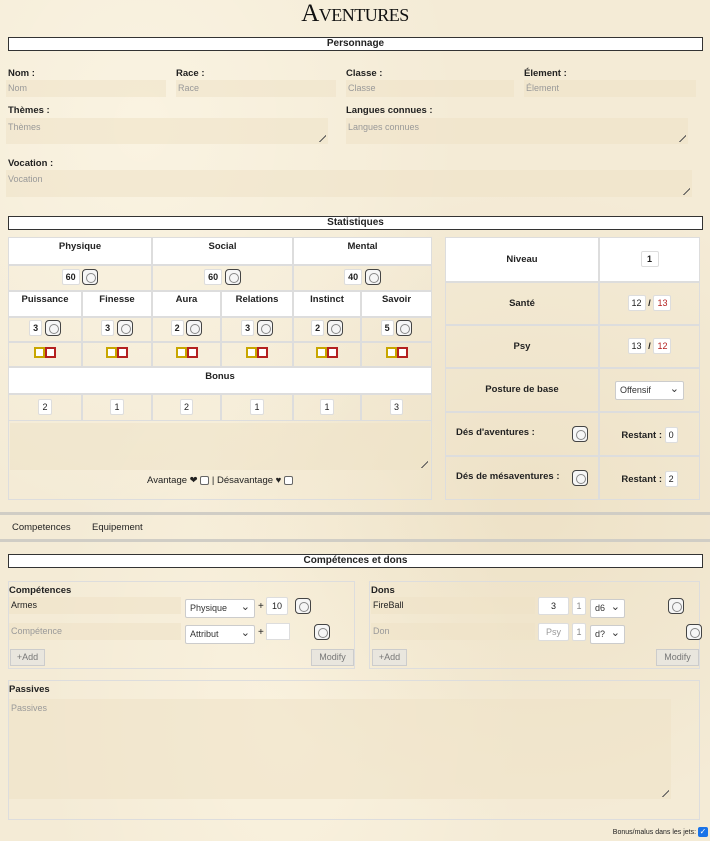 This screenshot has height=841, width=710. Describe the element at coordinates (117, 527) in the screenshot. I see `tab-equipement: Equipement` at that location.